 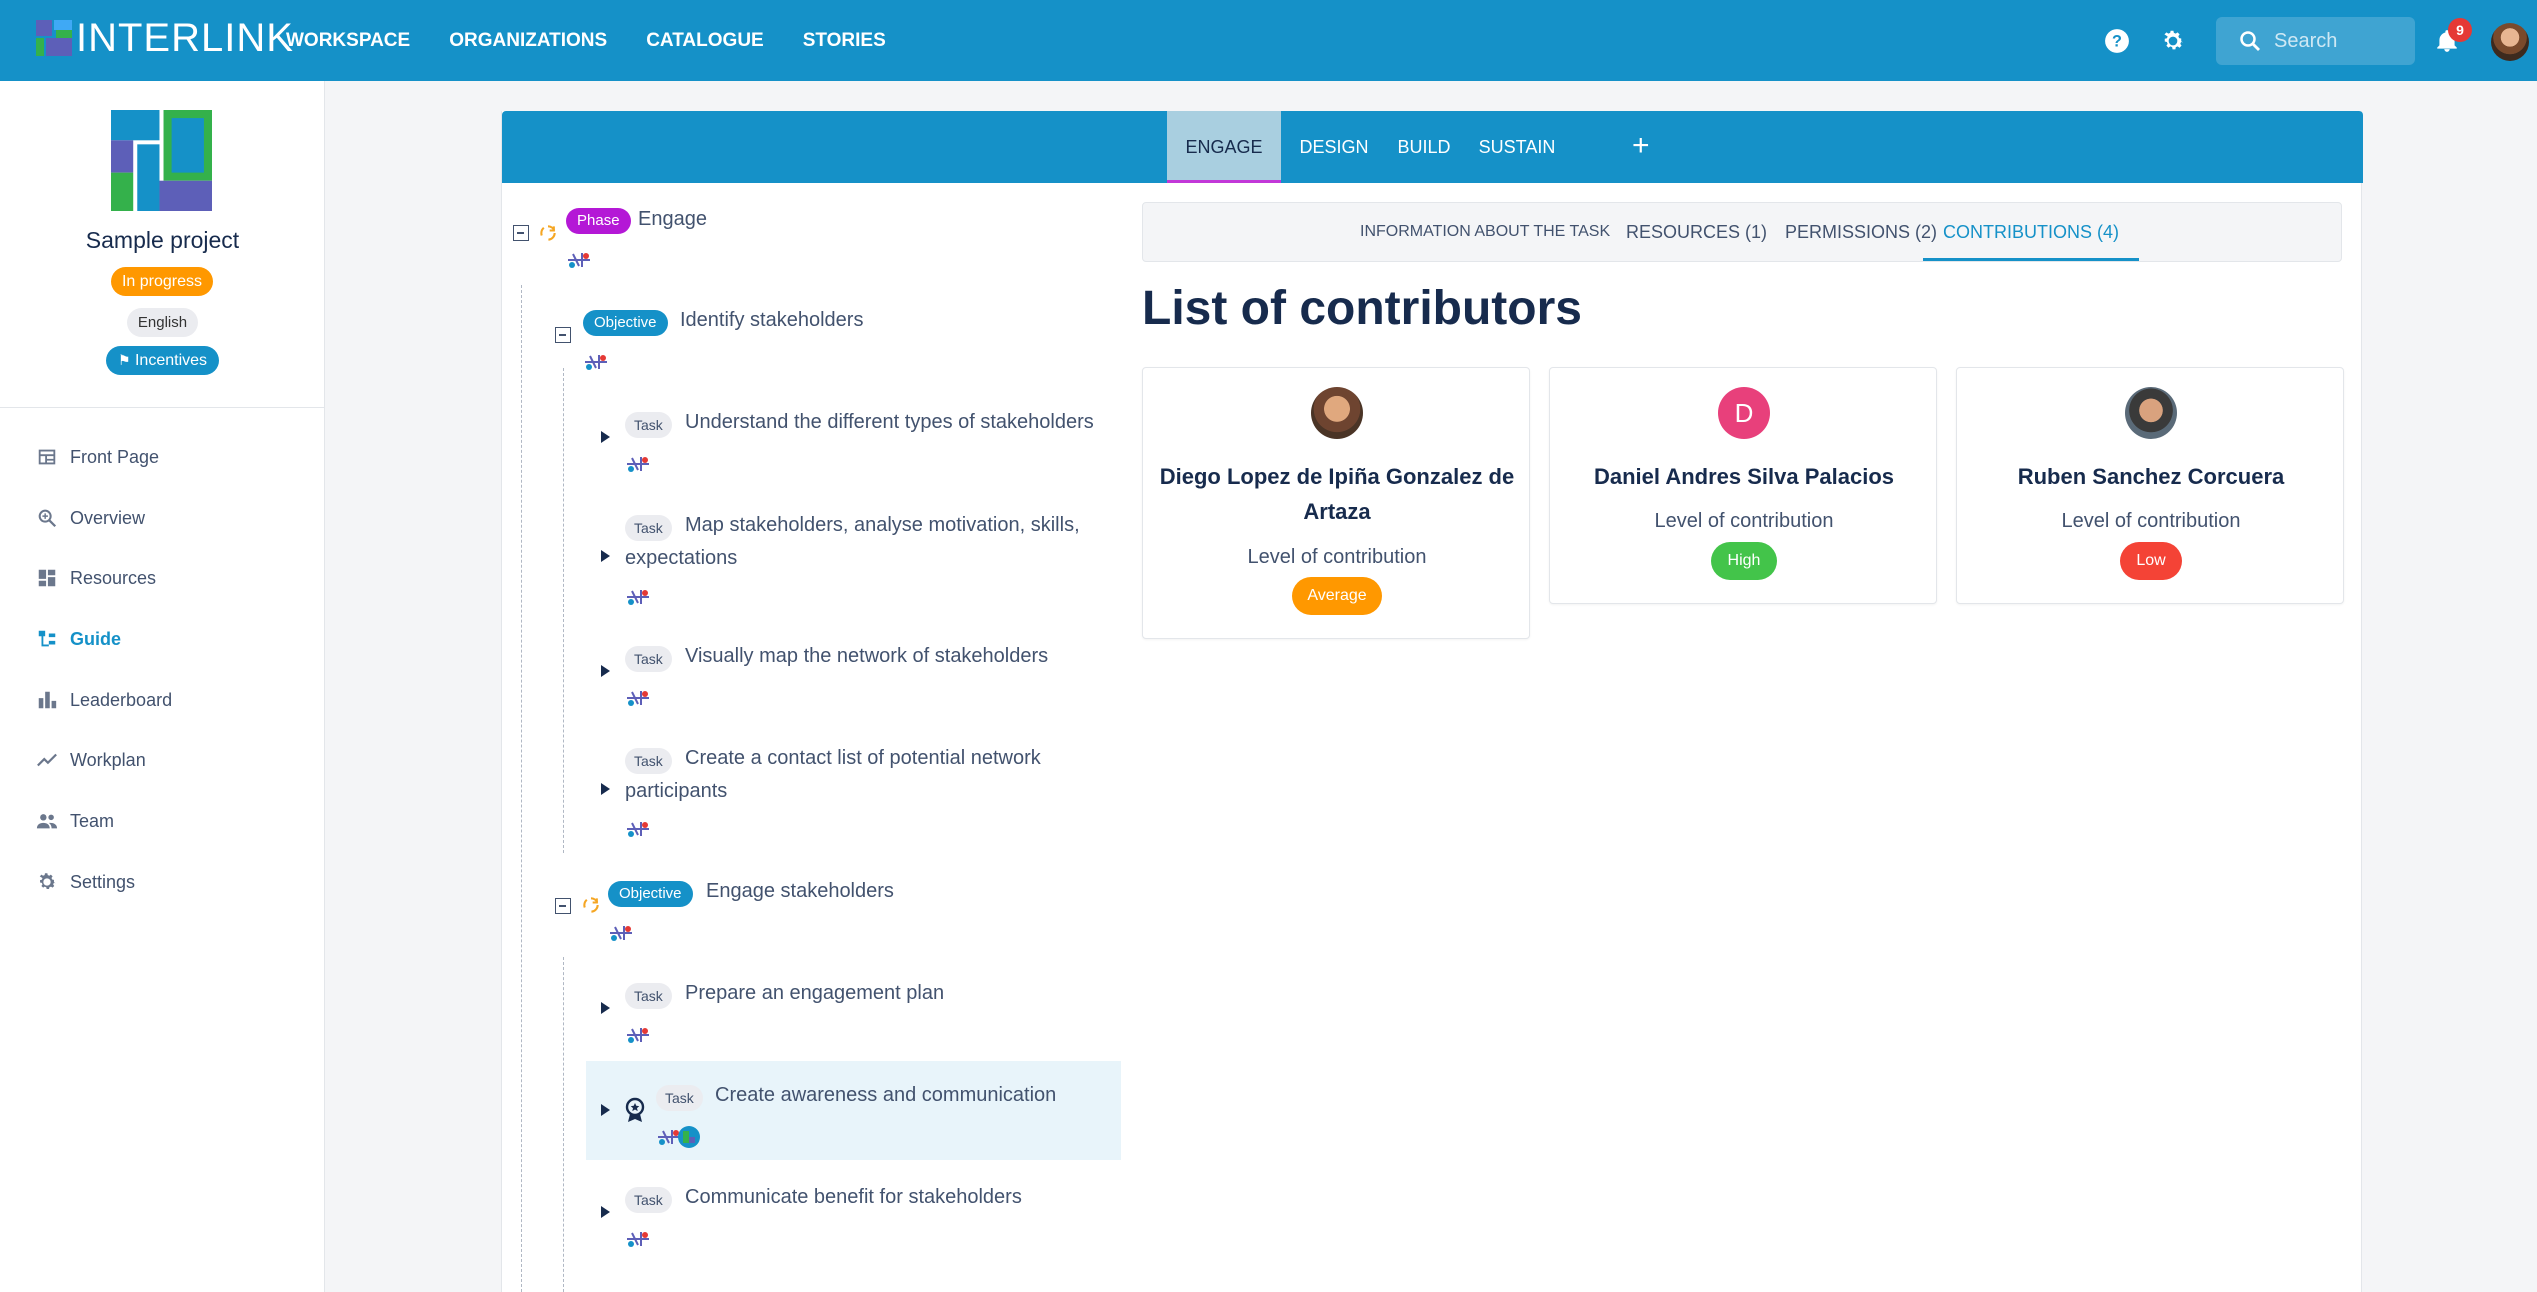 What do you see at coordinates (162, 240) in the screenshot?
I see `project-title: Sample project` at bounding box center [162, 240].